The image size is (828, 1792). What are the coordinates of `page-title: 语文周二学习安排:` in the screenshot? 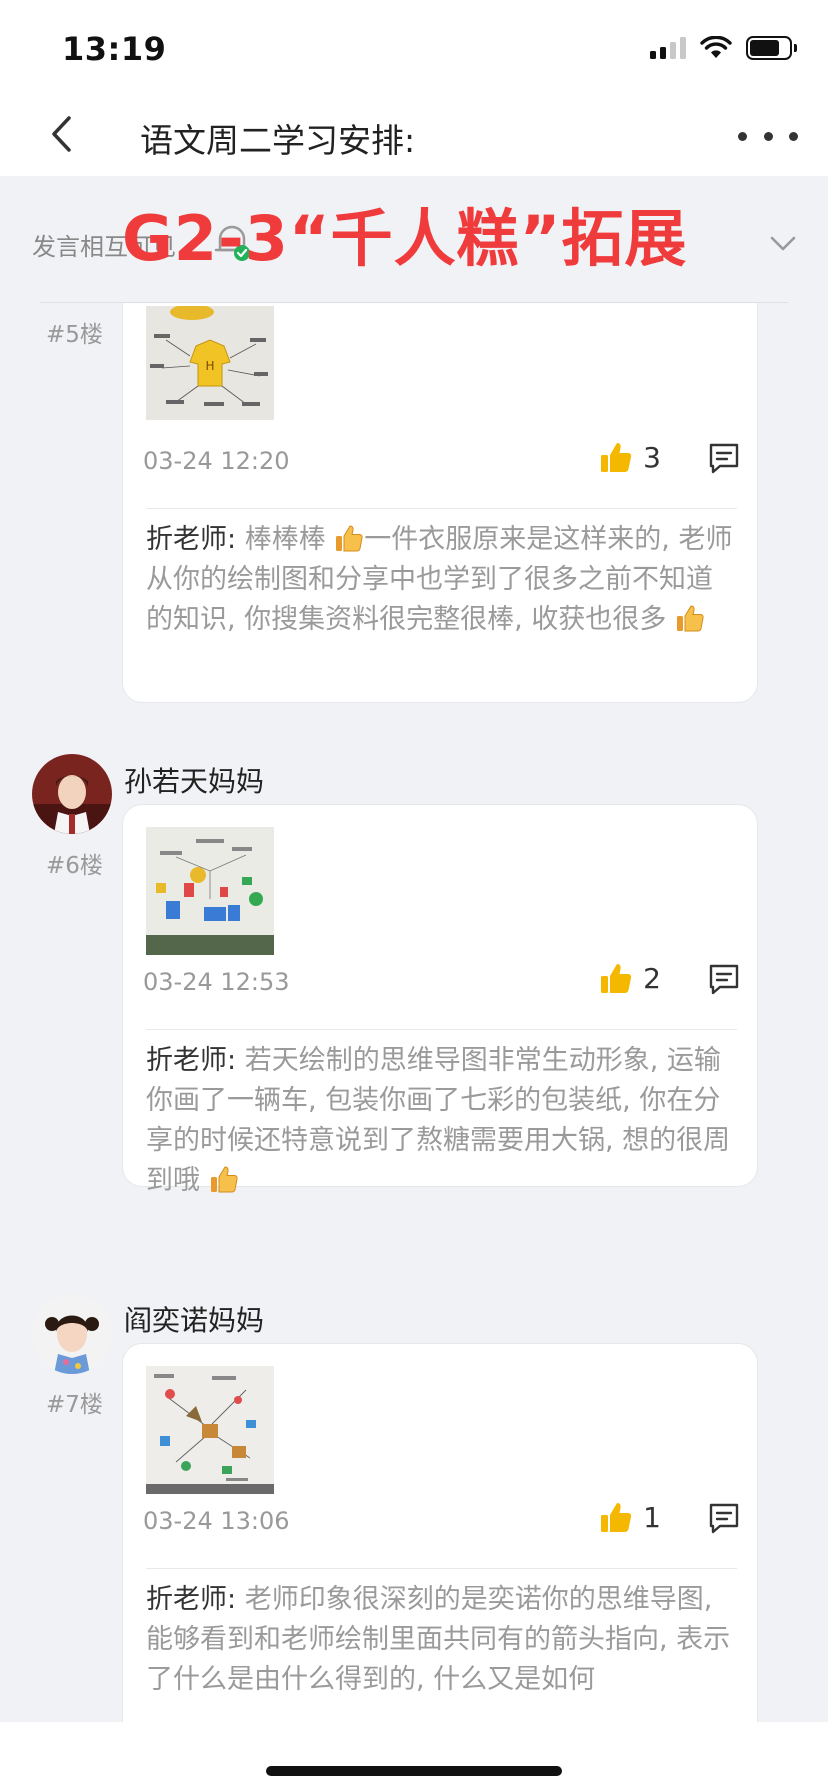 It's located at (278, 140).